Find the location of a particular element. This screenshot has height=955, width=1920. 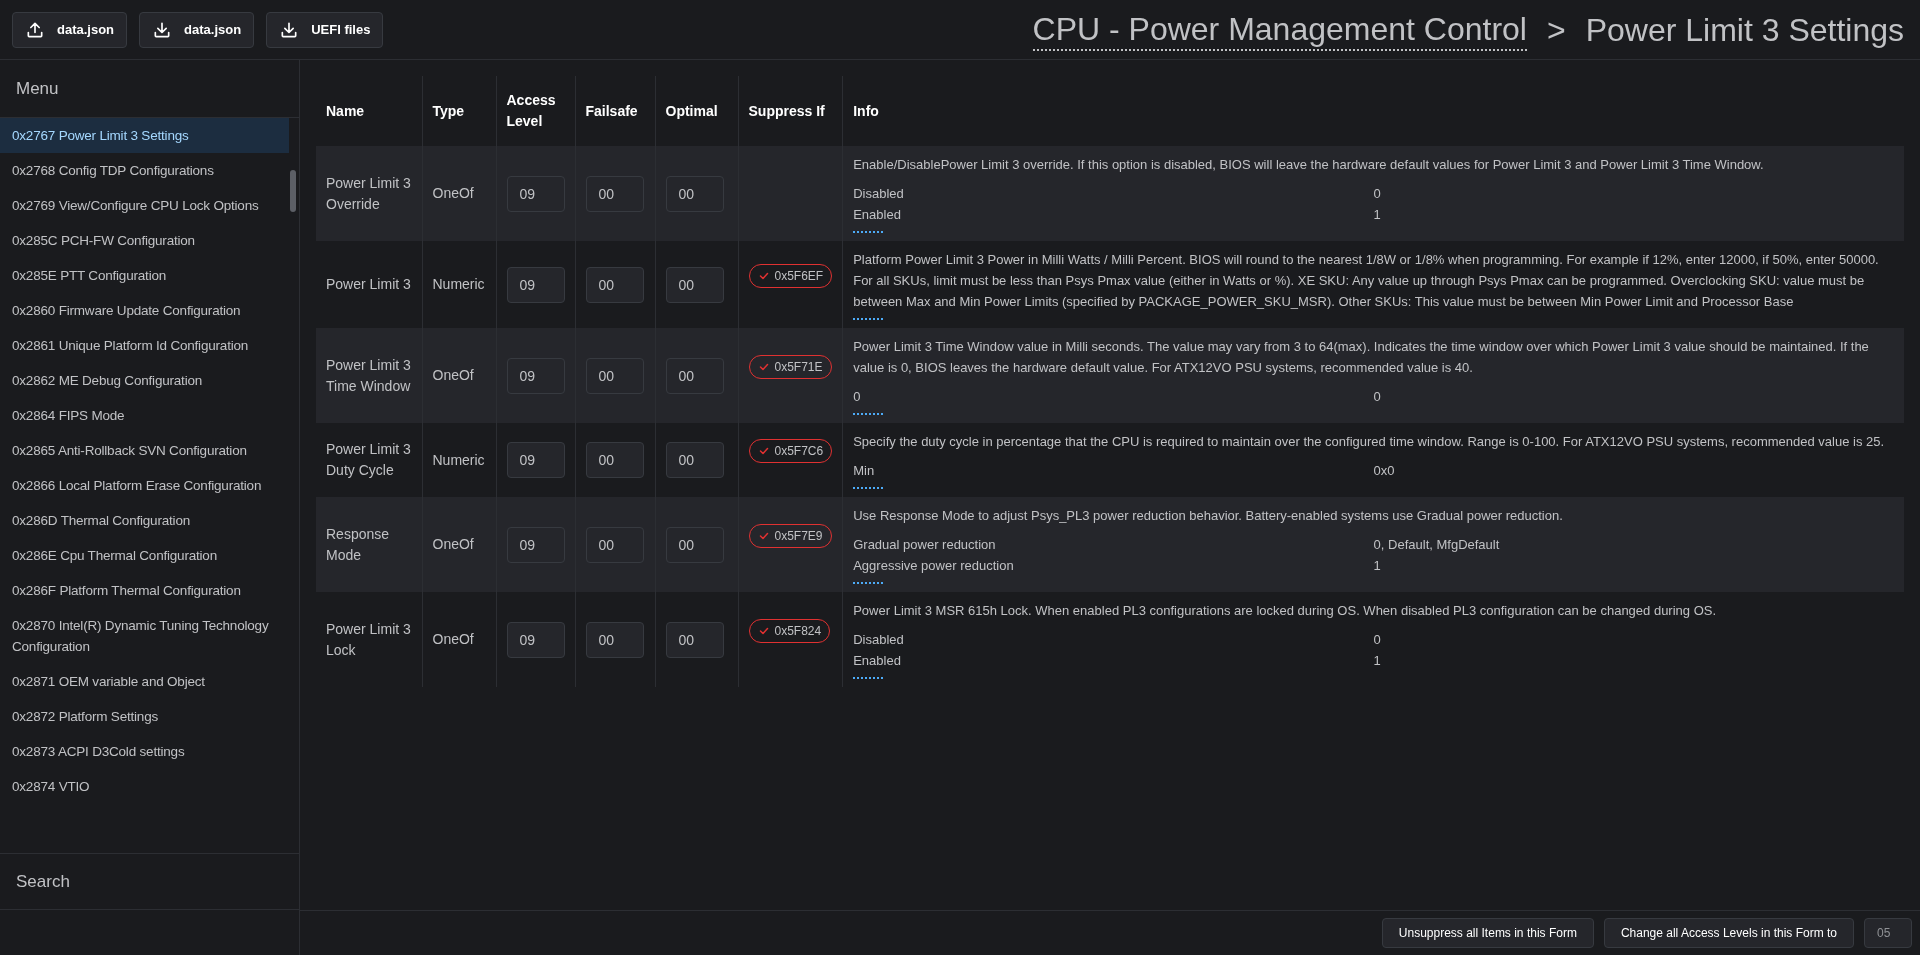

sidebar-item: 0x2860 Firmware Update Configuration is located at coordinates (144, 310).